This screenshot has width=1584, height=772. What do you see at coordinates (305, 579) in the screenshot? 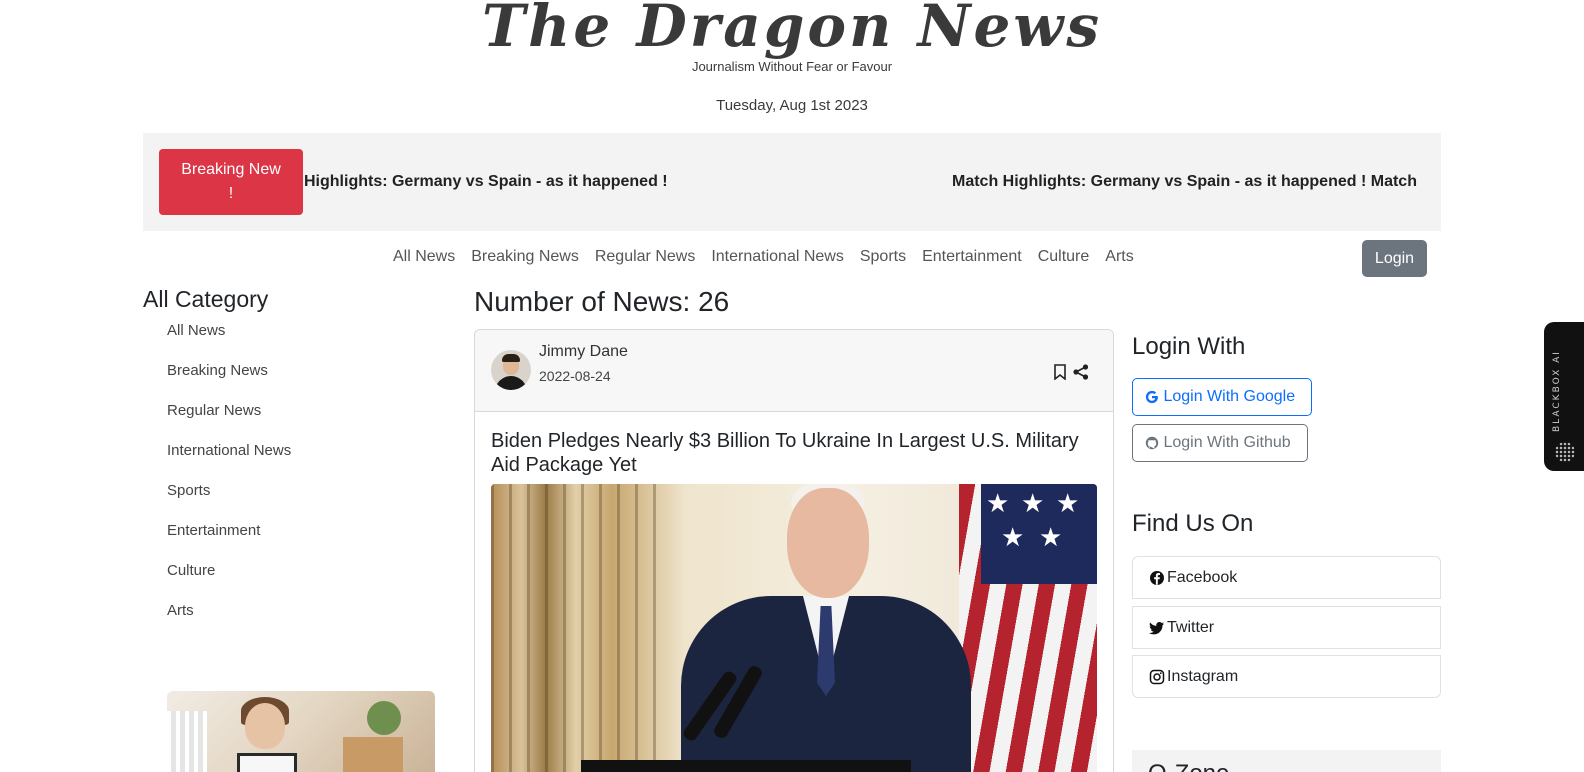
I see `category-item-culture: Culture` at bounding box center [305, 579].